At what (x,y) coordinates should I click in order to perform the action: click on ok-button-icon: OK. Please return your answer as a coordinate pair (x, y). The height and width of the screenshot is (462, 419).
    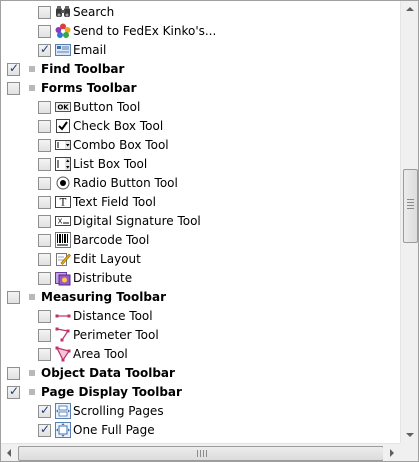
    Looking at the image, I should click on (63, 107).